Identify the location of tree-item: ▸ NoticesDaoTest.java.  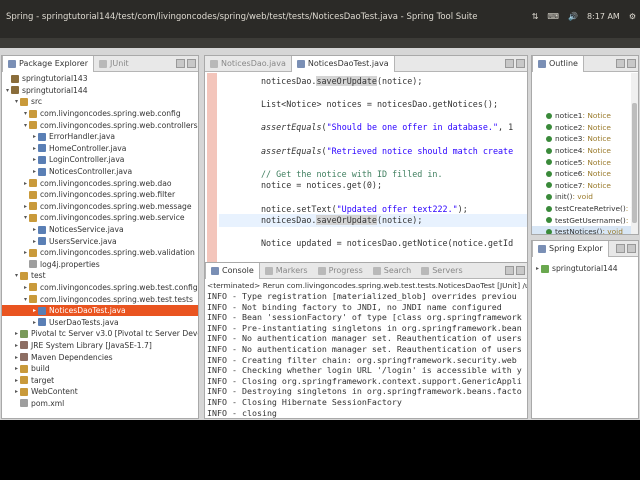
(100, 310).